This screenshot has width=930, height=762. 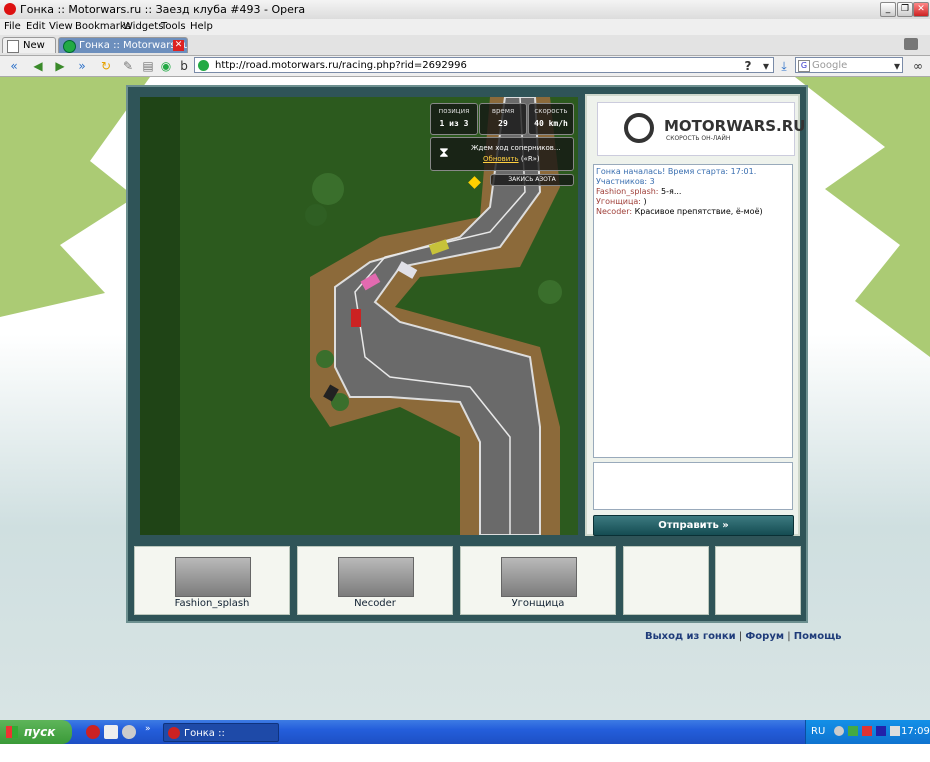 What do you see at coordinates (60, 66) in the screenshot?
I see `forward-icon: ▶` at bounding box center [60, 66].